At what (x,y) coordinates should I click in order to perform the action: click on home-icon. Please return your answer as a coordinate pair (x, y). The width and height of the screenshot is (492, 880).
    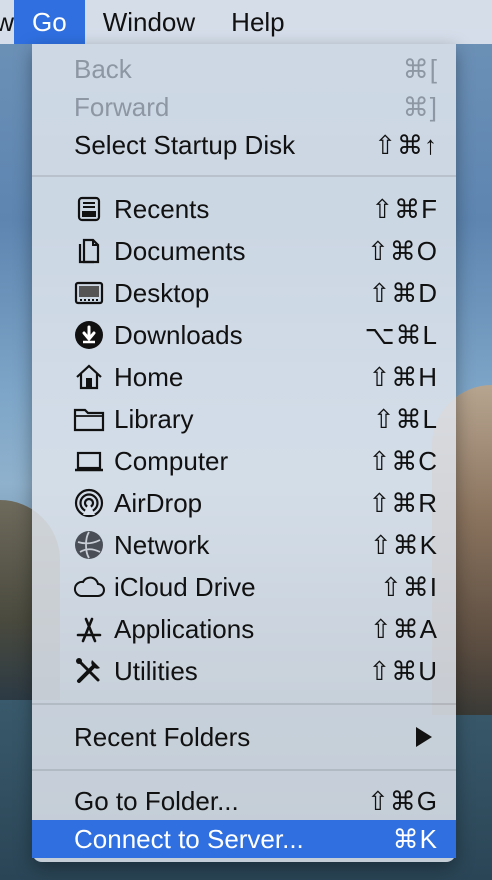
    Looking at the image, I should click on (89, 377).